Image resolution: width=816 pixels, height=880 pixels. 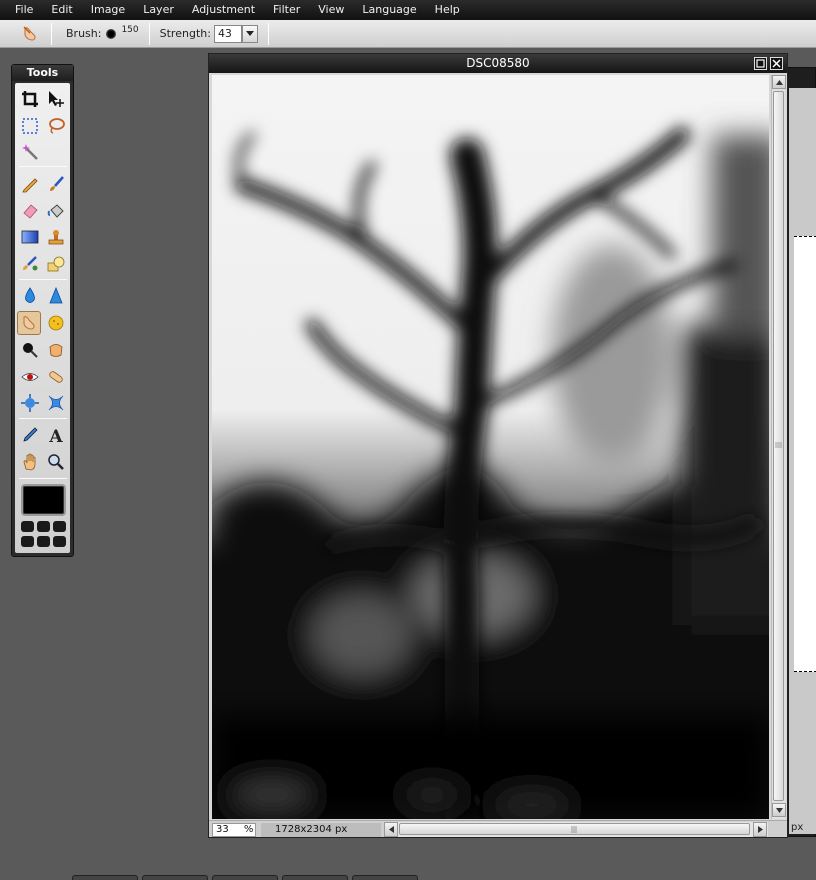 What do you see at coordinates (30, 435) in the screenshot?
I see `color-picker-icon` at bounding box center [30, 435].